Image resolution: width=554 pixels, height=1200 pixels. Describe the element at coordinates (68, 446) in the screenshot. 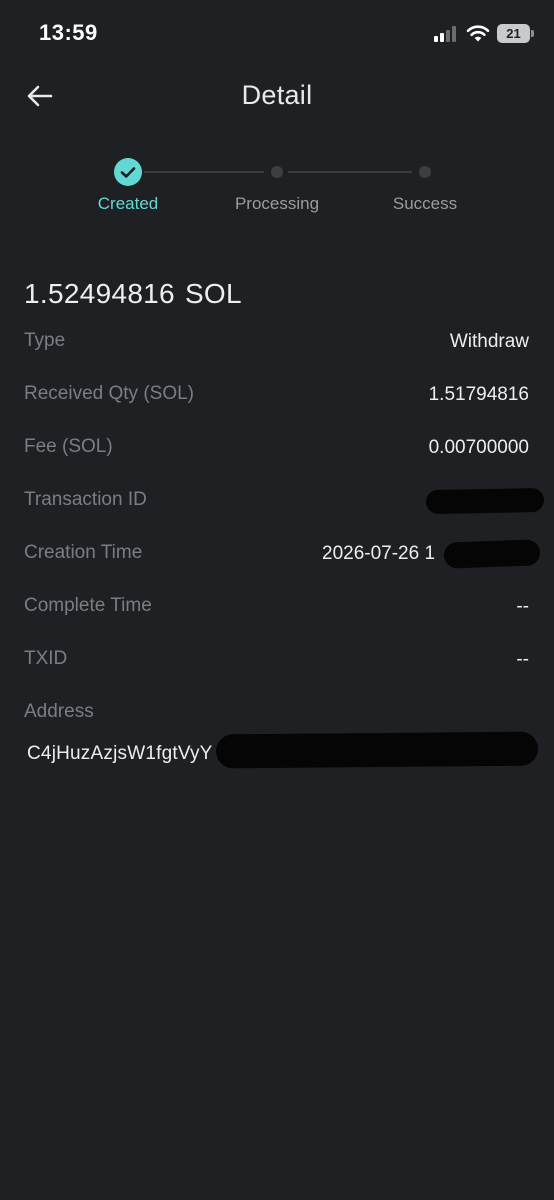

I see `fee-label: Fee (SOL)` at that location.